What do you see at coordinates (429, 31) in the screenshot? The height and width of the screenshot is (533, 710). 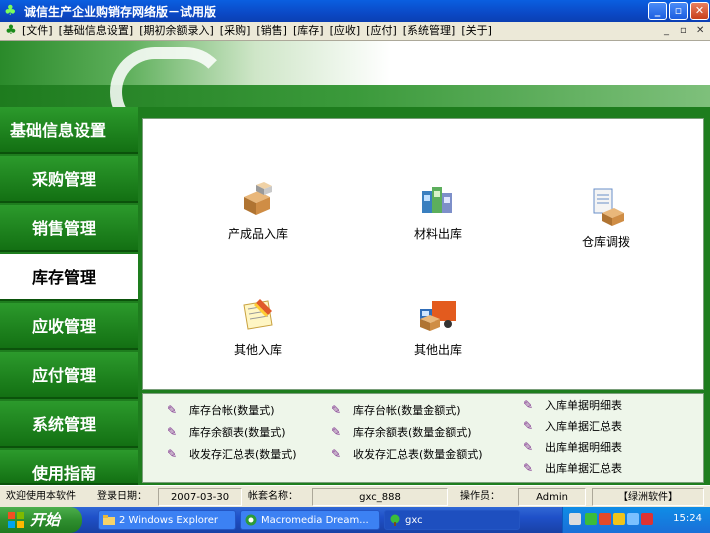 I see `menu-system: [系统管理]` at bounding box center [429, 31].